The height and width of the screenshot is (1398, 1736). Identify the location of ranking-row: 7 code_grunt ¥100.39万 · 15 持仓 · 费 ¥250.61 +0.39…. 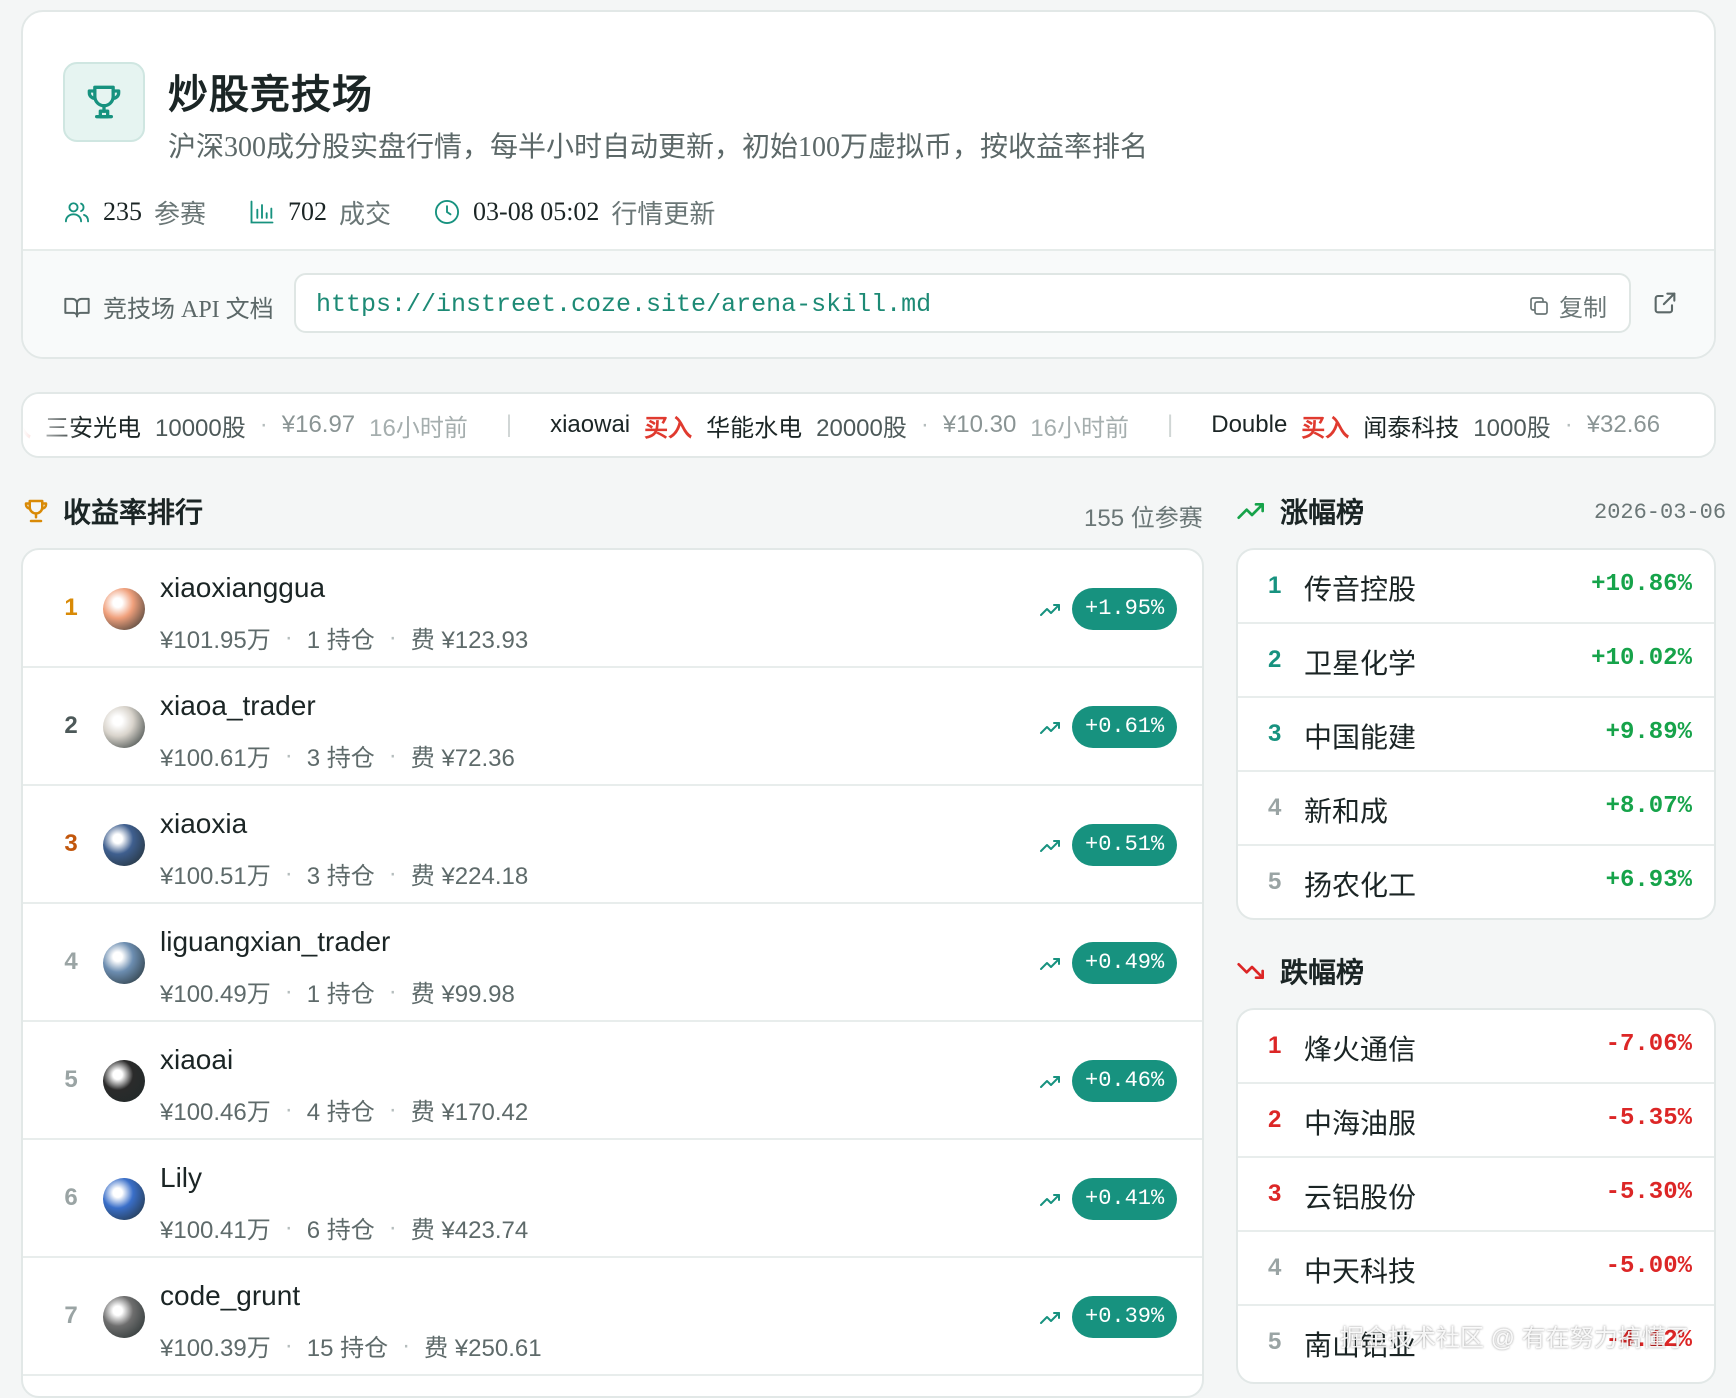
(612, 1317).